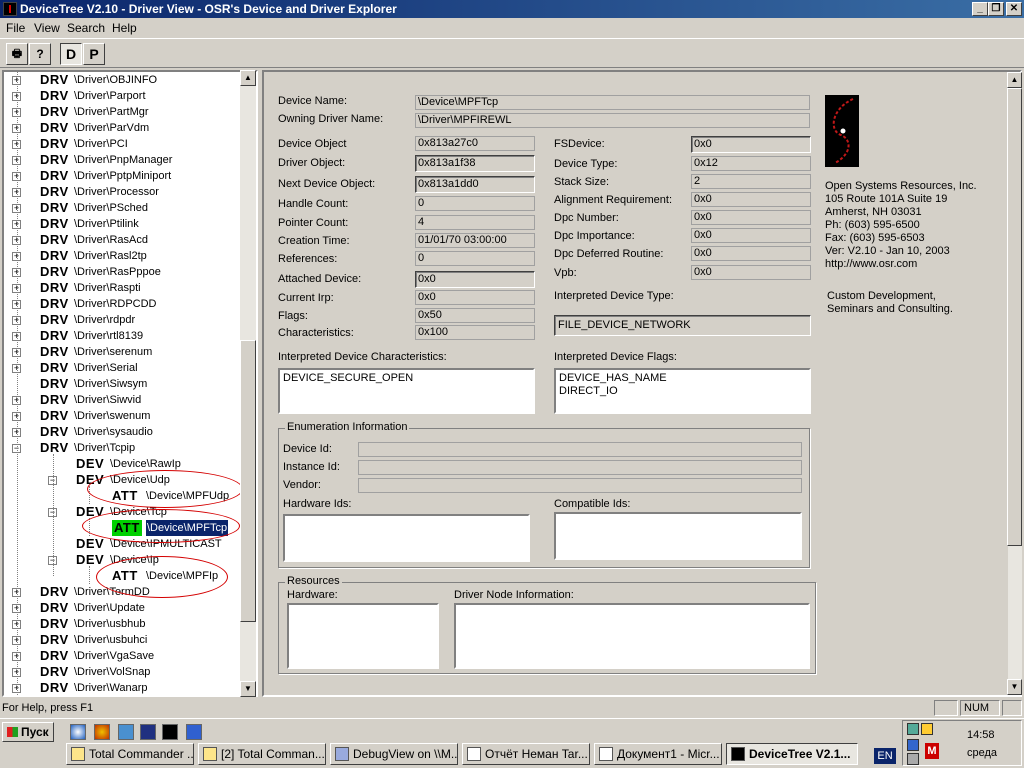 This screenshot has width=1024, height=768. Describe the element at coordinates (980, 9) in the screenshot. I see `minimize-button: _` at that location.